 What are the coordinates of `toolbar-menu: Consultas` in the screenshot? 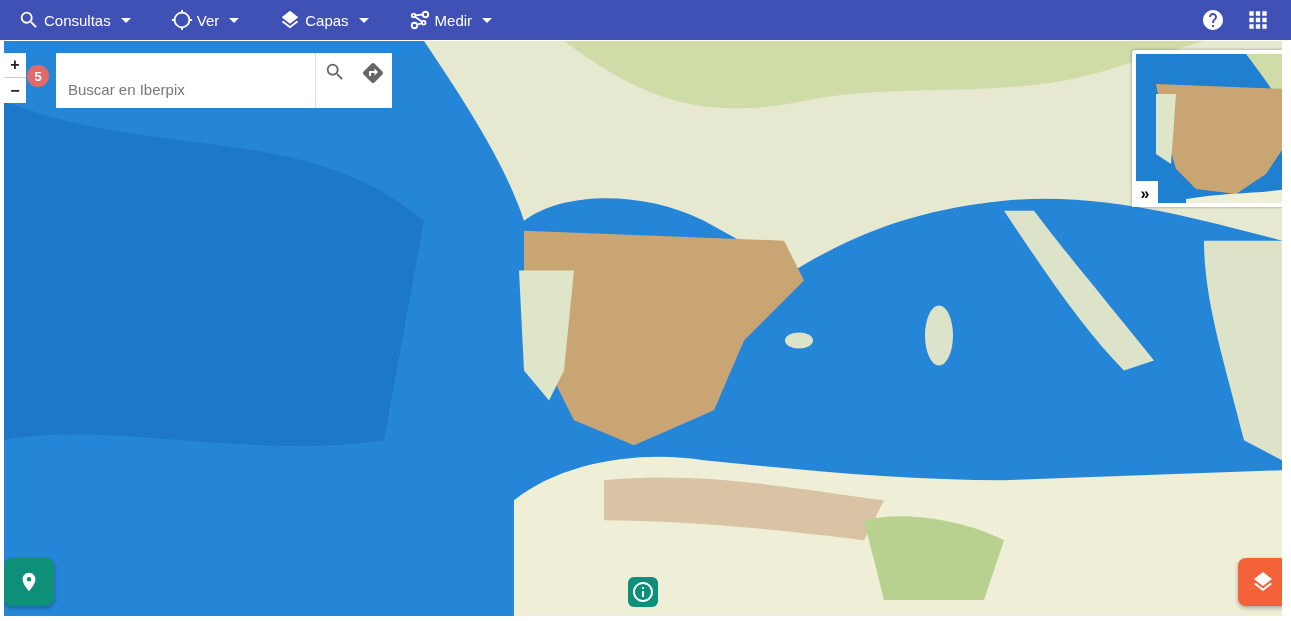 It's located at (74, 20).